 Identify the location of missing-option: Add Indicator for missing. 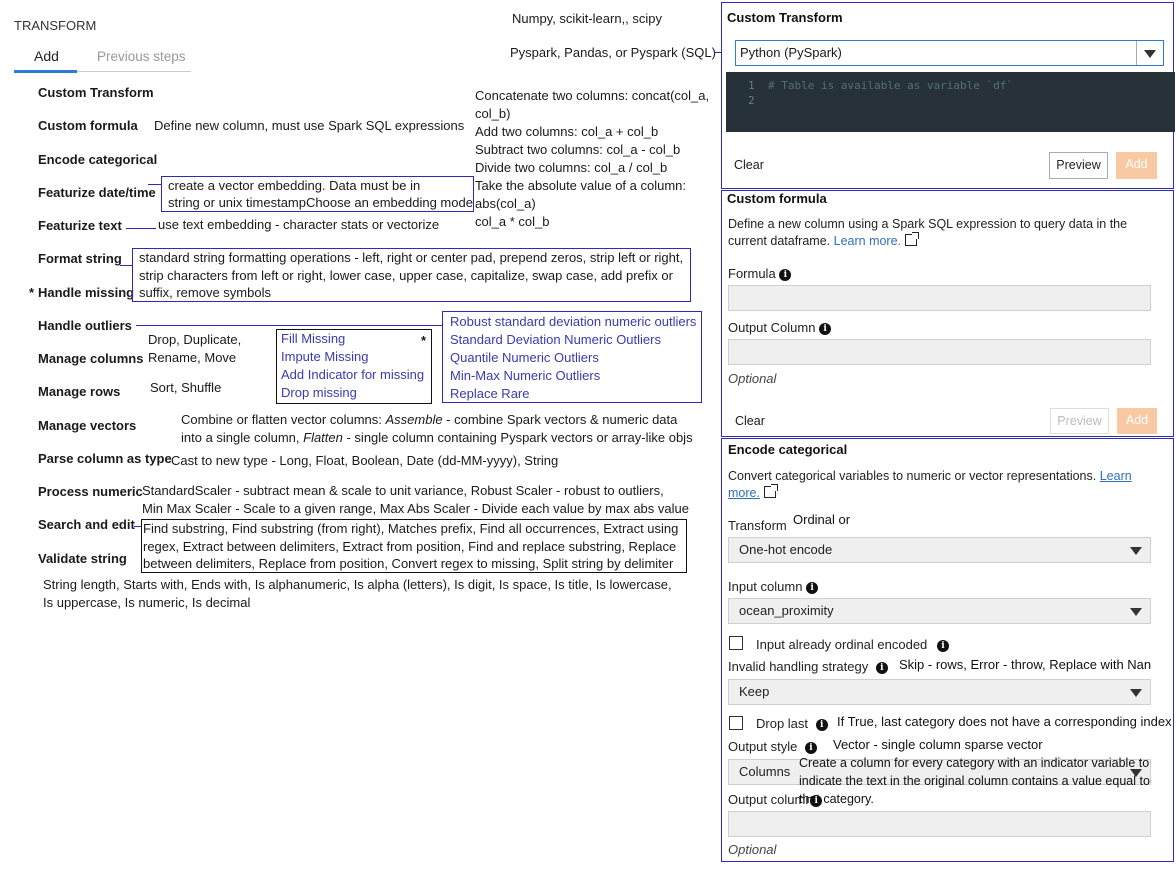
(356, 375).